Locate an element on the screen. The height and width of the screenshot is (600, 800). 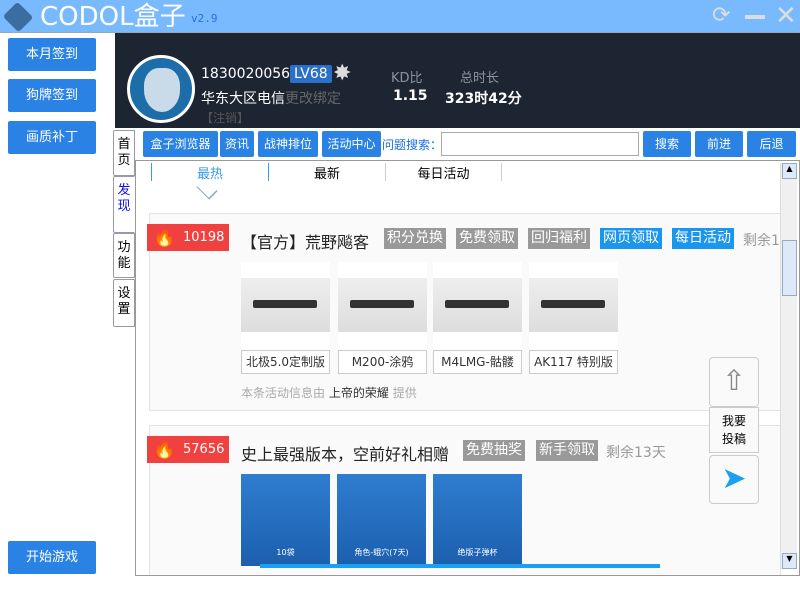
hot-badge: 🔥 10198 is located at coordinates (188, 237).